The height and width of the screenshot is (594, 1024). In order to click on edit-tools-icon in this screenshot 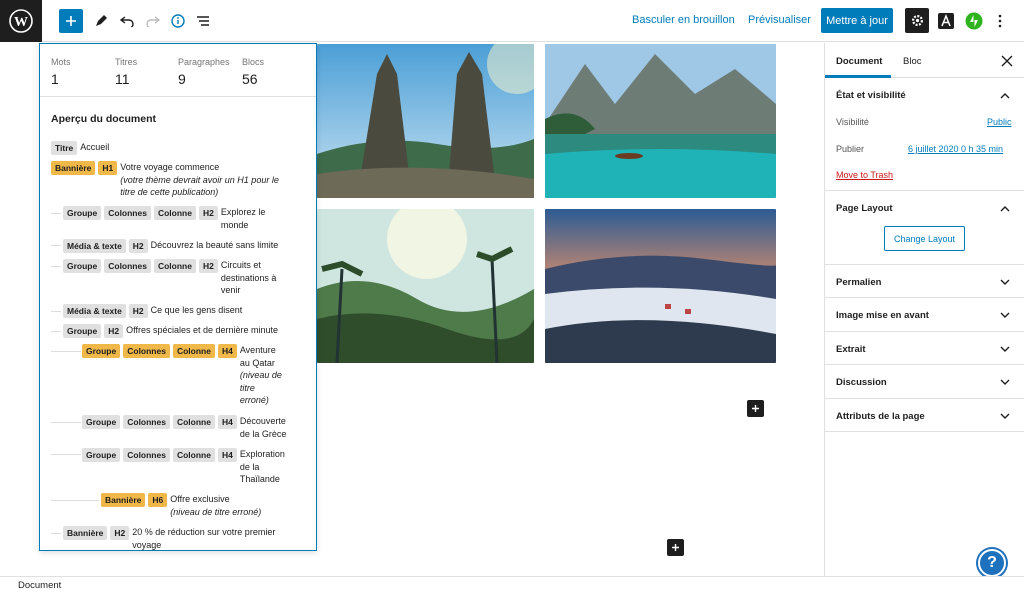, I will do `click(101, 21)`.